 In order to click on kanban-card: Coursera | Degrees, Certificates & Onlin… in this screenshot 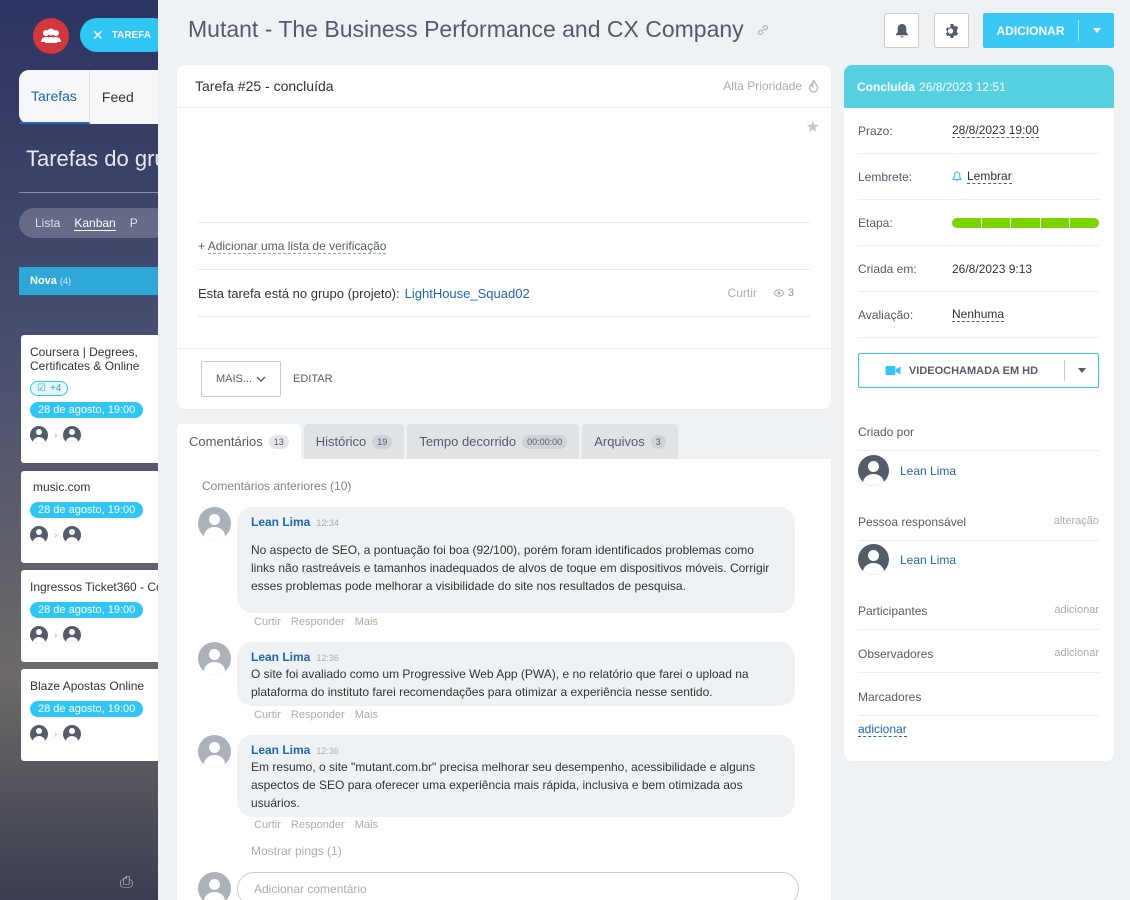, I will do `click(90, 399)`.